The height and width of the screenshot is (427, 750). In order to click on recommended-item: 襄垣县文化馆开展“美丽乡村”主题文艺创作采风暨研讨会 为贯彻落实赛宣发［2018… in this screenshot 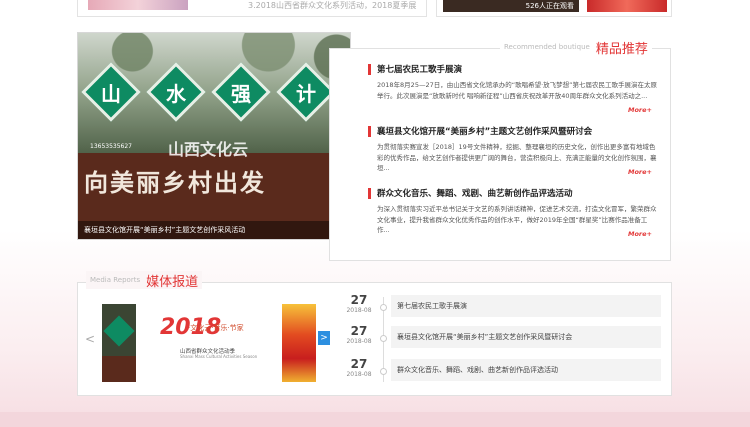, I will do `click(513, 150)`.